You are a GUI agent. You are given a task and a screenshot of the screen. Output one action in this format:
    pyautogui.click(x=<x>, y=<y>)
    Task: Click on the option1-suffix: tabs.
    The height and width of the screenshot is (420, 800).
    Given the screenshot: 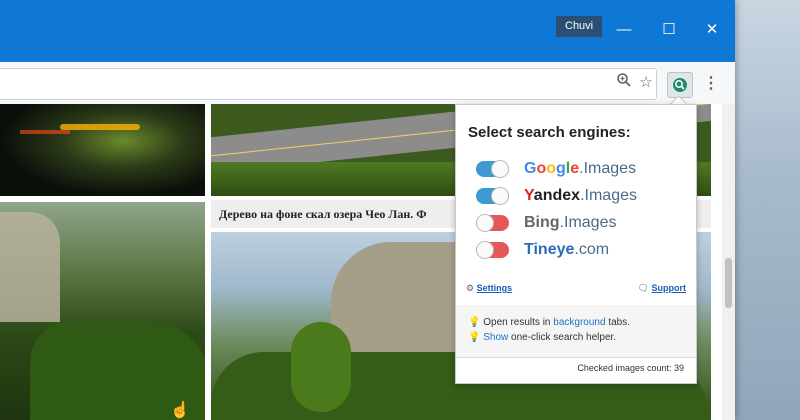 What is the action you would take?
    pyautogui.click(x=618, y=322)
    